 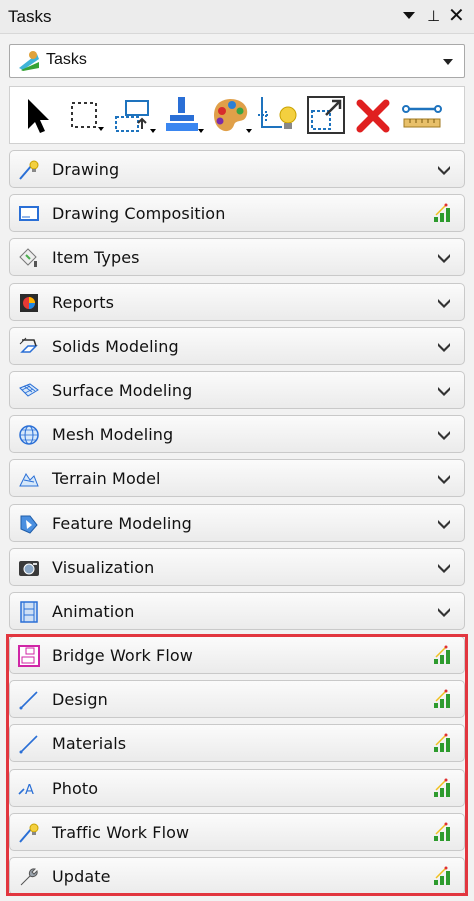 What do you see at coordinates (237, 655) in the screenshot?
I see `task-item: Bridge Work Flow` at bounding box center [237, 655].